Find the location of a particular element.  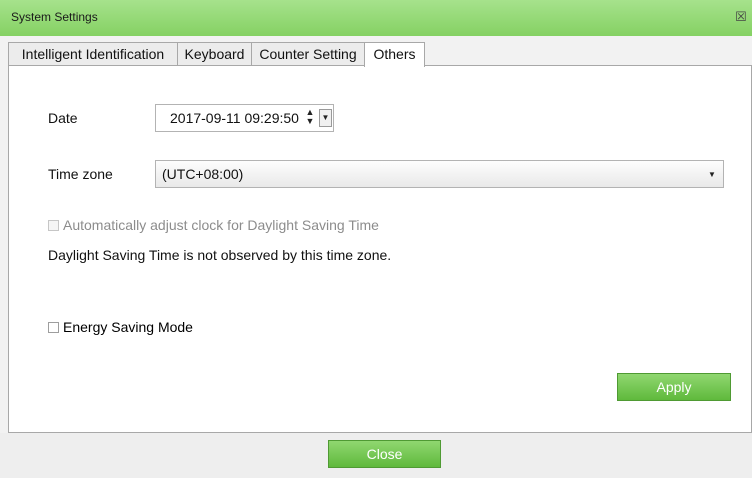

date-label: Date is located at coordinates (63, 118).